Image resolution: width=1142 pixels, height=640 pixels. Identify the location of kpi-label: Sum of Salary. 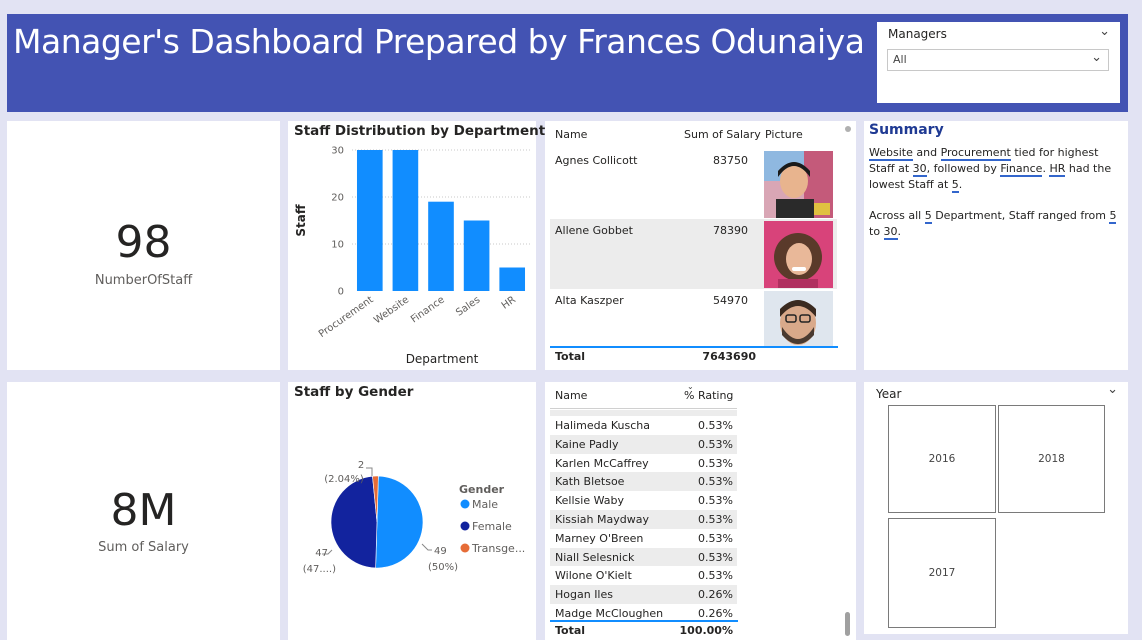
(143, 547).